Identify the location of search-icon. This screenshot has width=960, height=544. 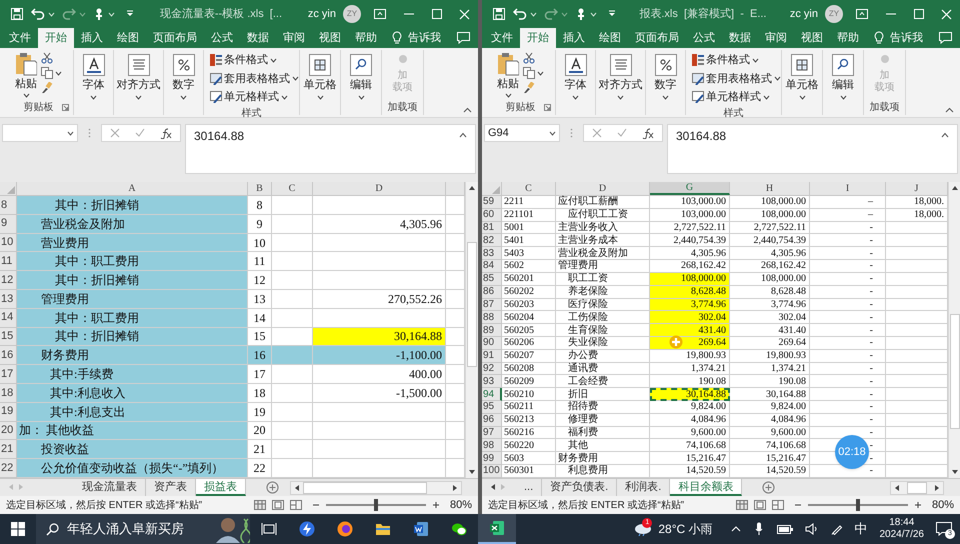
(843, 65).